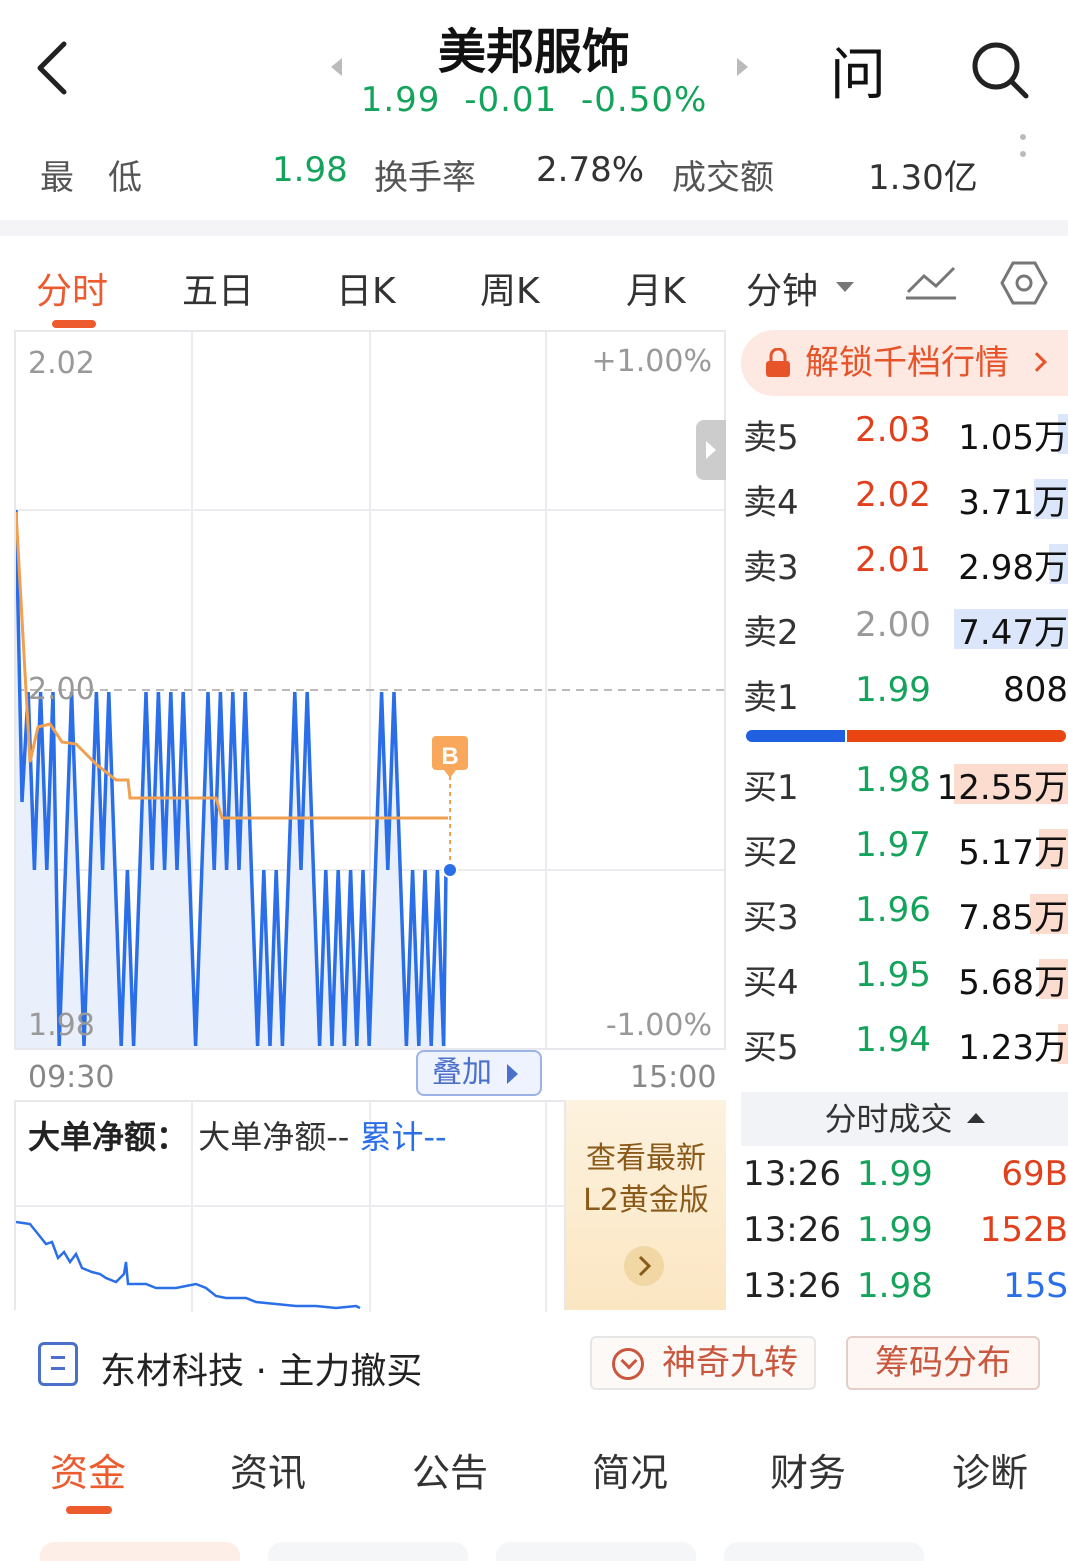 The image size is (1068, 1561). Describe the element at coordinates (893, 495) in the screenshot. I see `order-price: 2.02` at that location.